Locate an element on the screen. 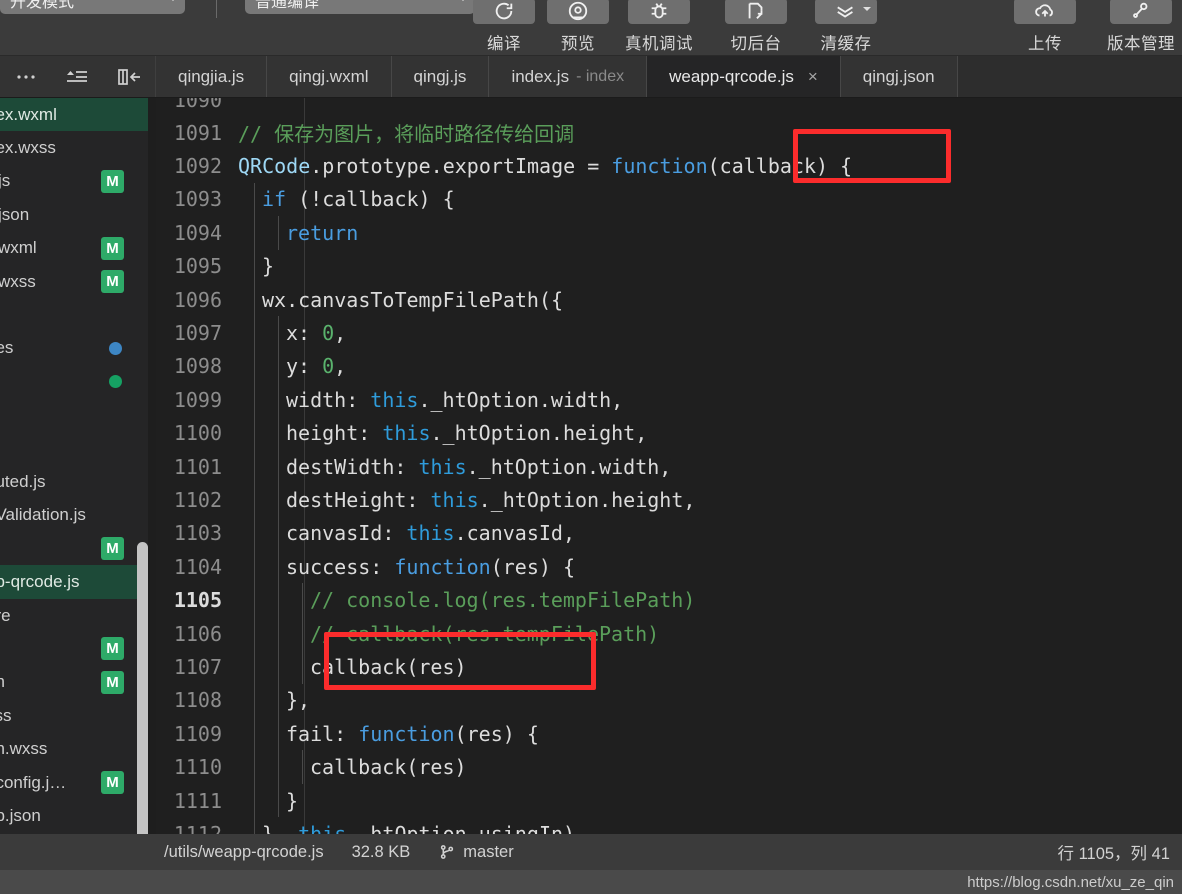  code-line: 1103 canvasId: this.canvasId, is located at coordinates (669, 533).